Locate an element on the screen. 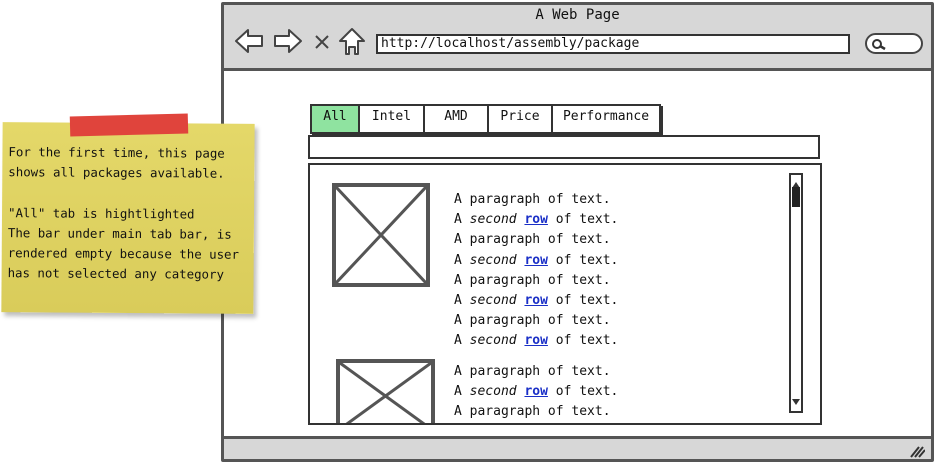 Image resolution: width=936 pixels, height=464 pixels. search-field is located at coordinates (894, 43).